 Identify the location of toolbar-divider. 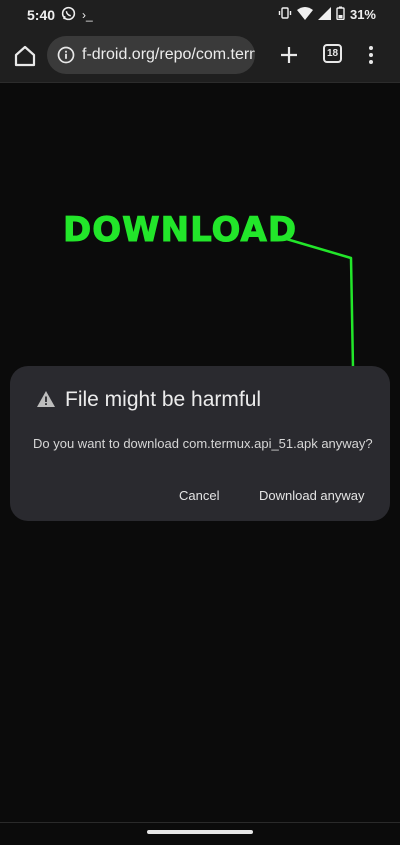
(200, 82).